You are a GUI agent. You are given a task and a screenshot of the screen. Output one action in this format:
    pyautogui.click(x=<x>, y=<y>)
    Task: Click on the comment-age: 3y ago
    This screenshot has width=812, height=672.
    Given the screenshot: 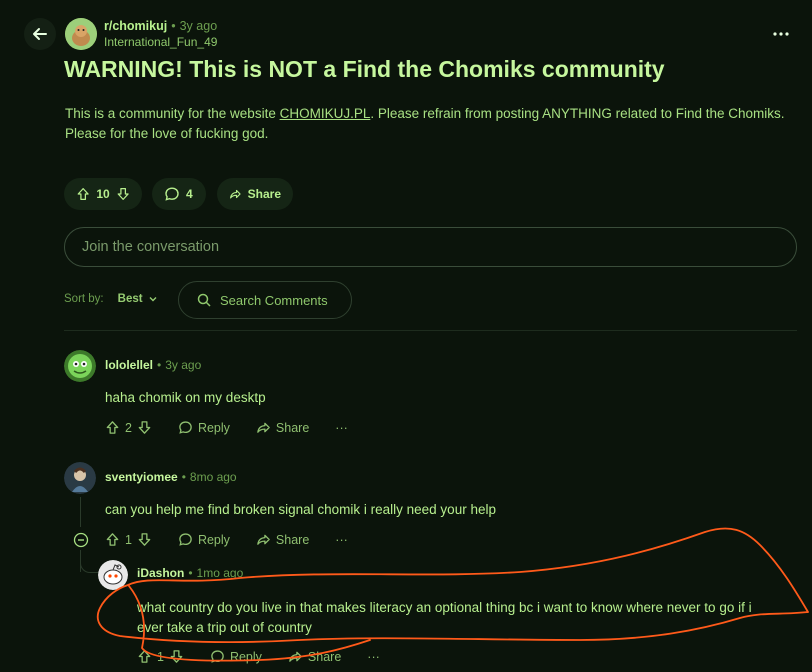 What is the action you would take?
    pyautogui.click(x=183, y=365)
    